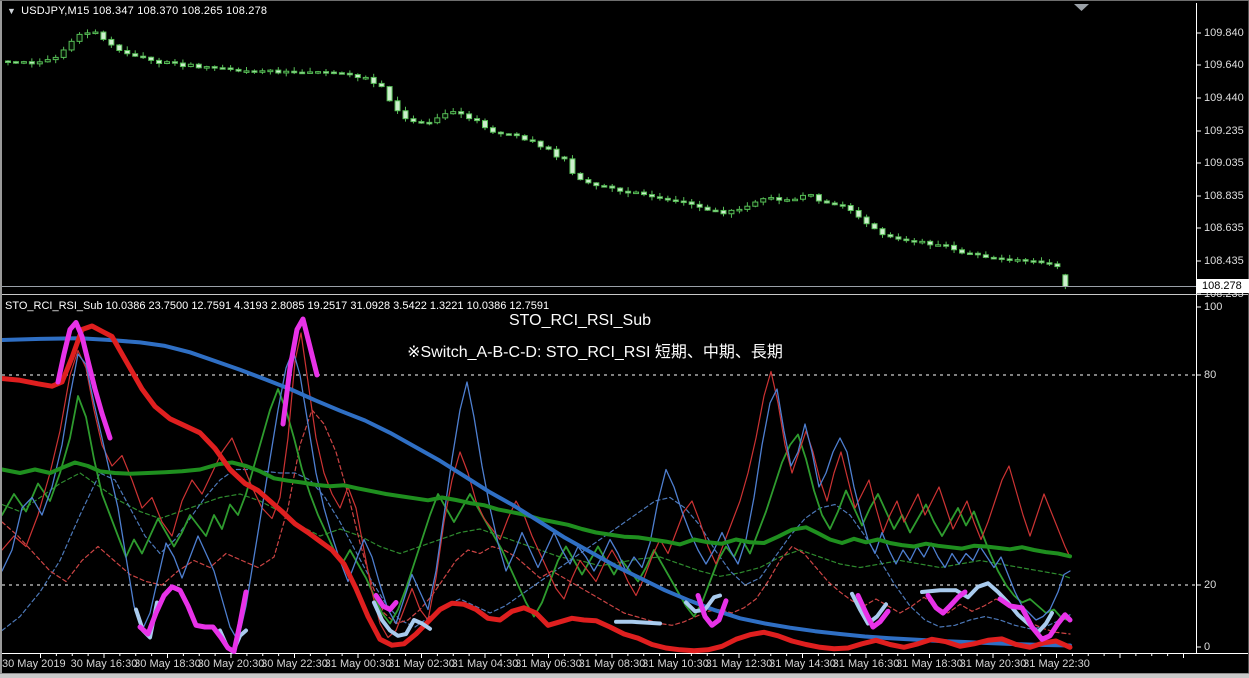 The width and height of the screenshot is (1249, 678). Describe the element at coordinates (104, 664) in the screenshot. I see `time-axis-label: 30 May 16:30` at that location.